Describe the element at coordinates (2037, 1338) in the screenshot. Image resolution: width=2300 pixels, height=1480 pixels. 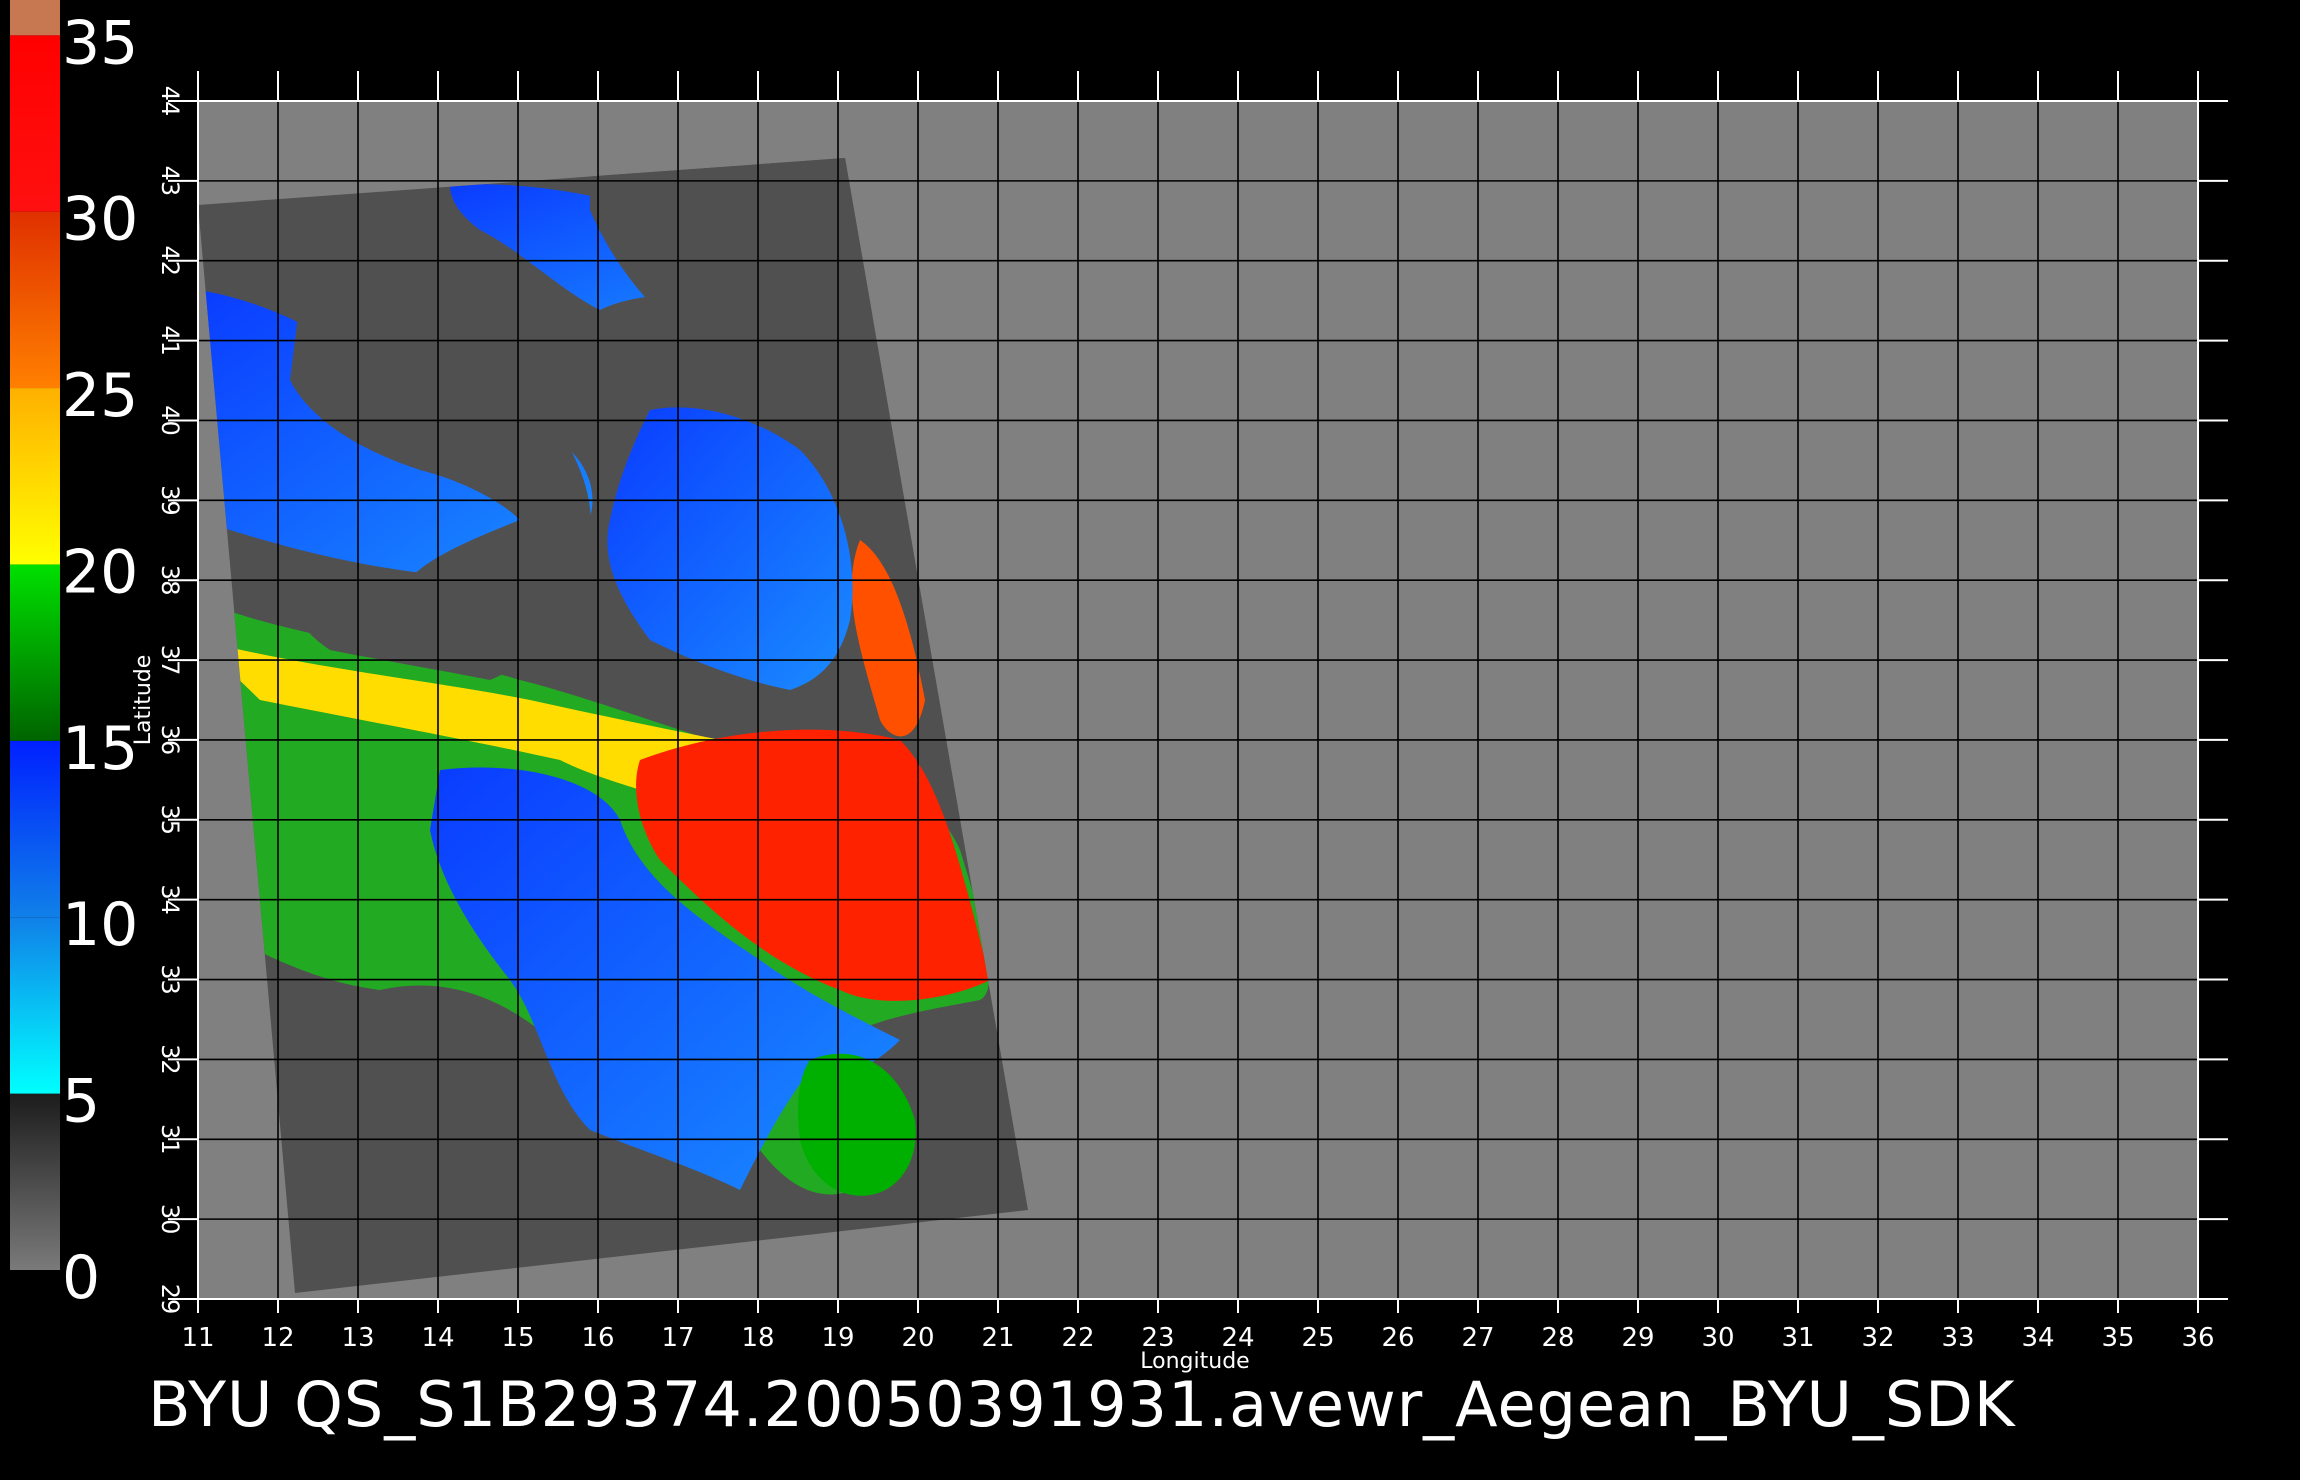
I see `lon-tick-label: 34` at that location.